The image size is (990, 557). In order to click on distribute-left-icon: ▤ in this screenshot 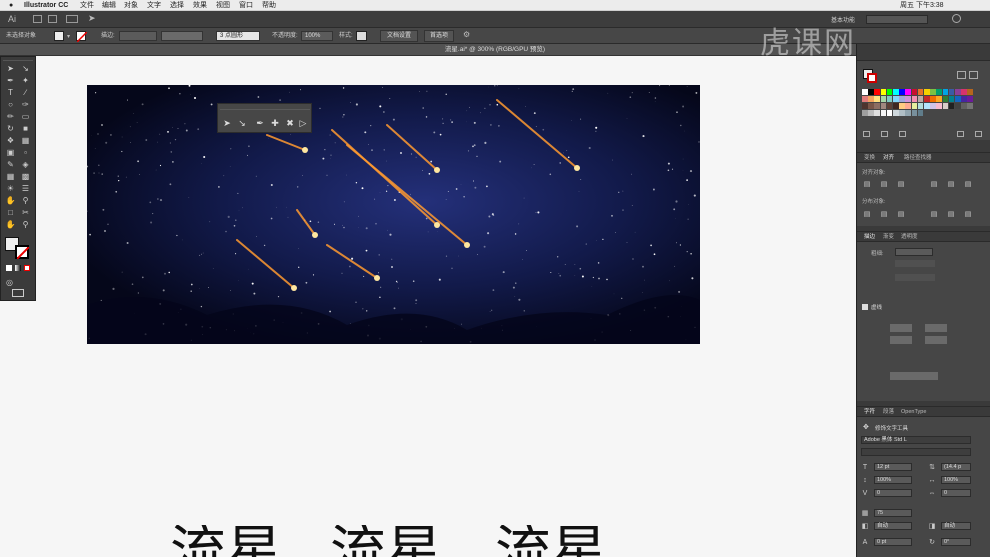, I will do `click(934, 214)`.